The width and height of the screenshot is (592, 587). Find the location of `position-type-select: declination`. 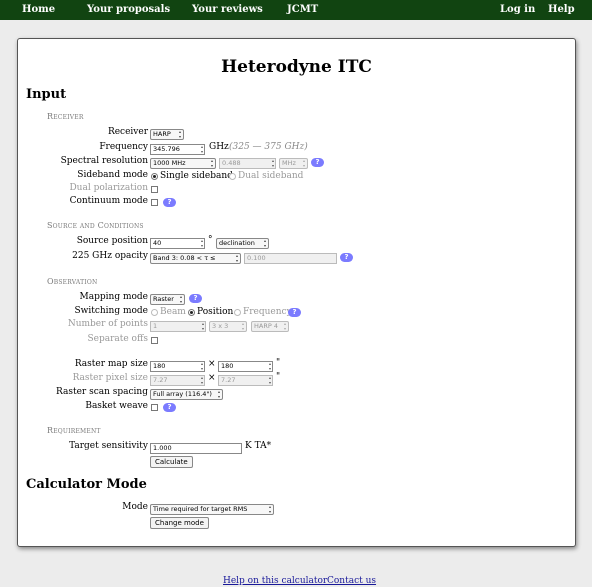

position-type-select: declination is located at coordinates (242, 243).